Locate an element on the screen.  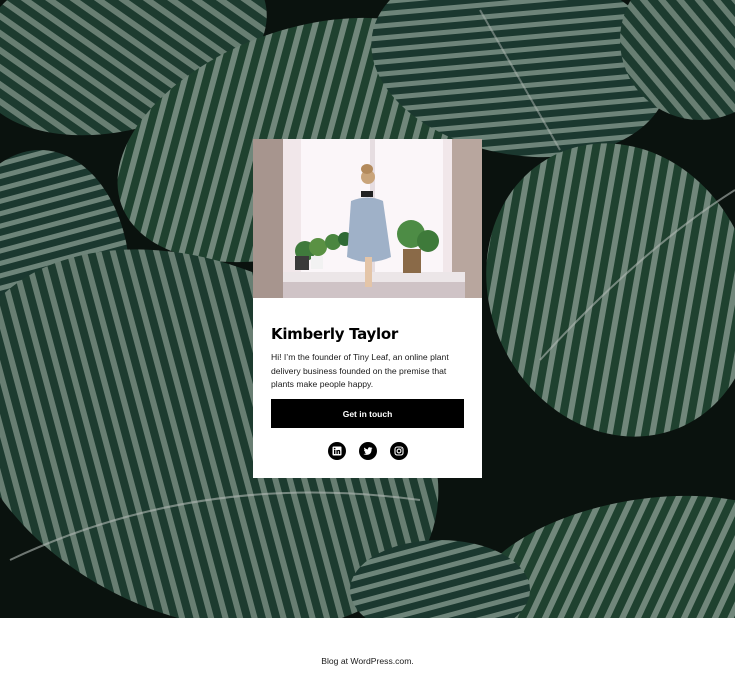
twitter-link is located at coordinates (367, 451).